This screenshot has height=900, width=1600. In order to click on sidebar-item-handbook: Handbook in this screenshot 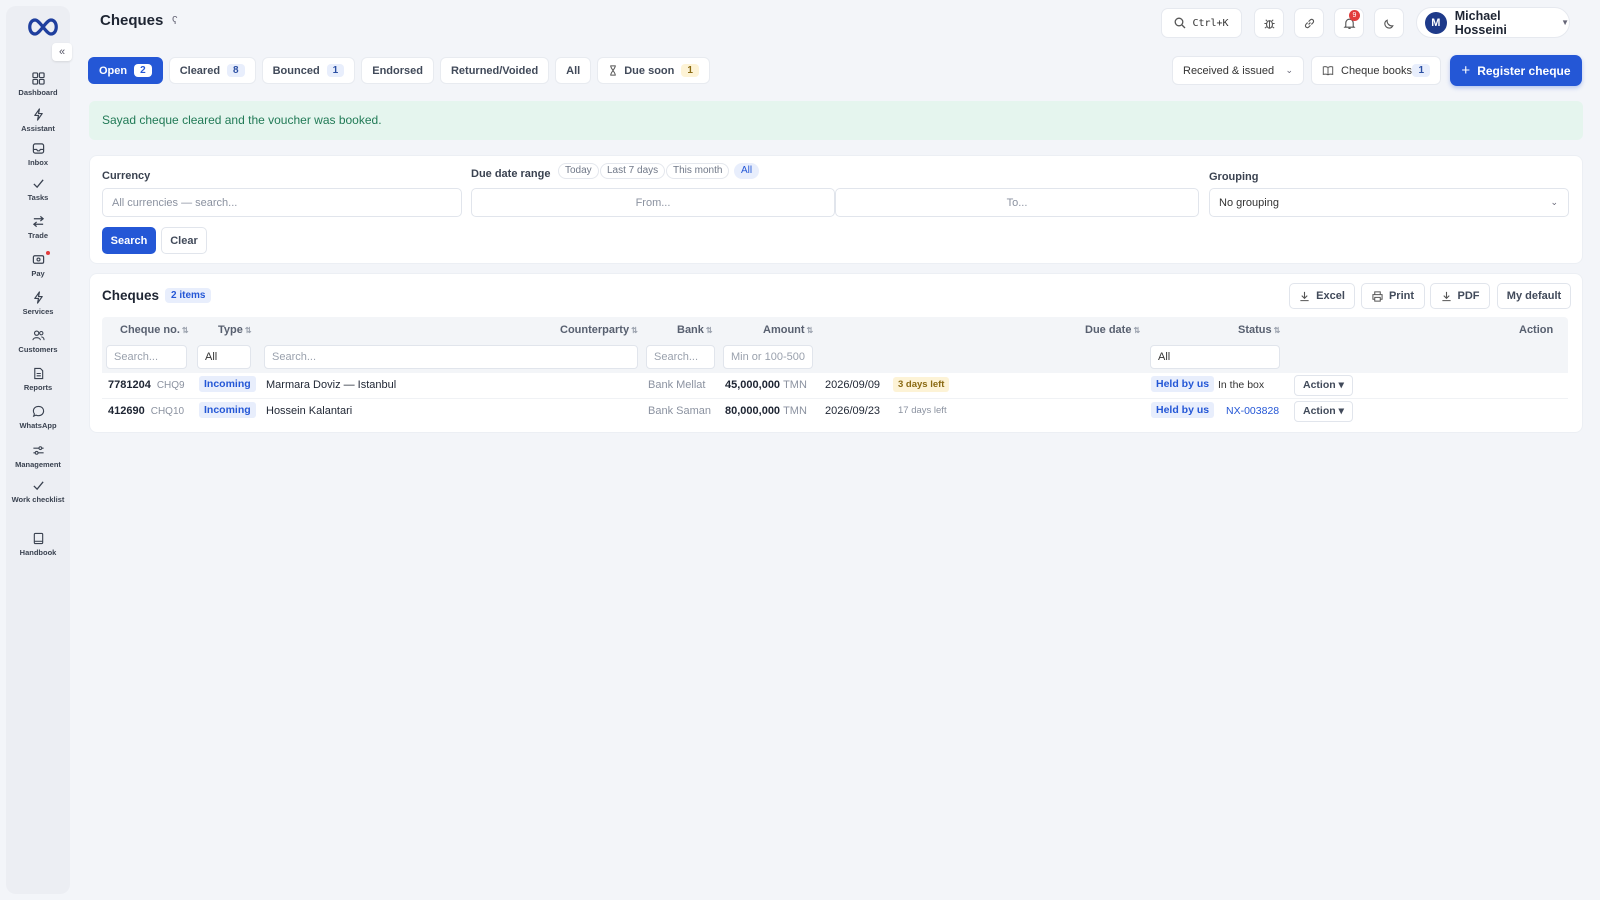, I will do `click(38, 544)`.